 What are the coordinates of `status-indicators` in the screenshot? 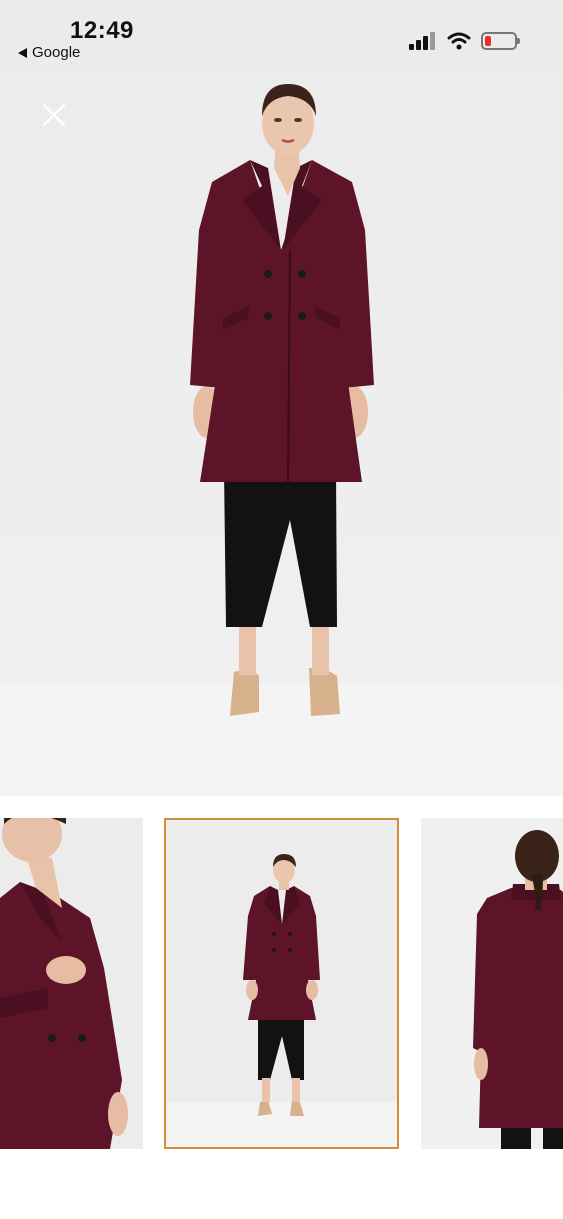 It's located at (464, 41).